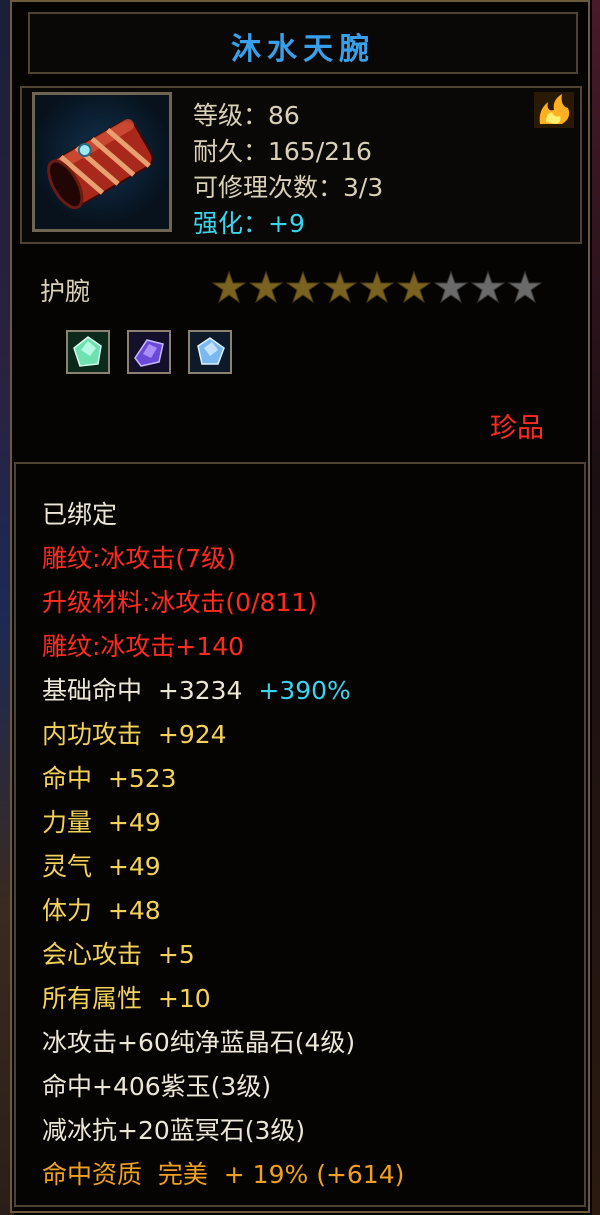 The image size is (600, 1215). I want to click on bracer-icon, so click(102, 162).